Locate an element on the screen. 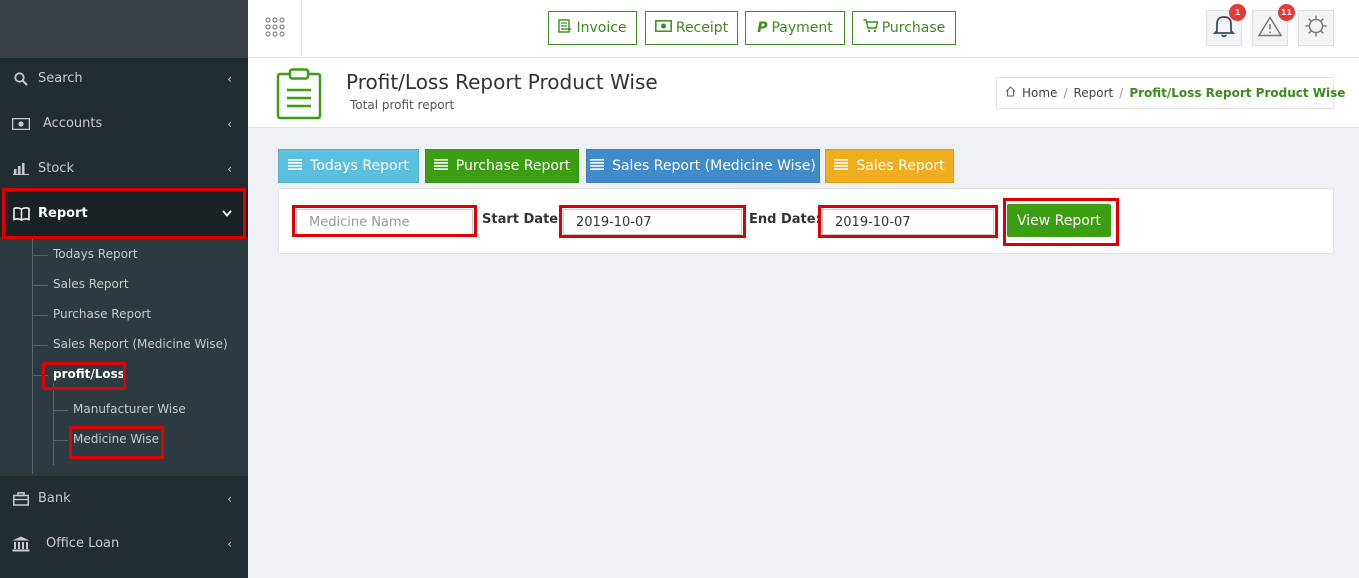 This screenshot has width=1359, height=578. notifications-button: 1 is located at coordinates (1226, 25).